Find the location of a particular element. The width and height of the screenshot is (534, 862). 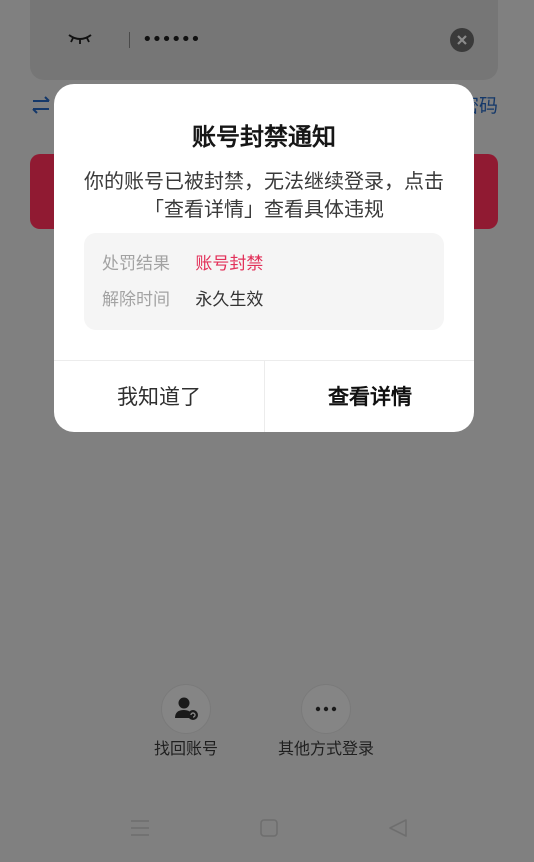

recover-account-button is located at coordinates (186, 709).